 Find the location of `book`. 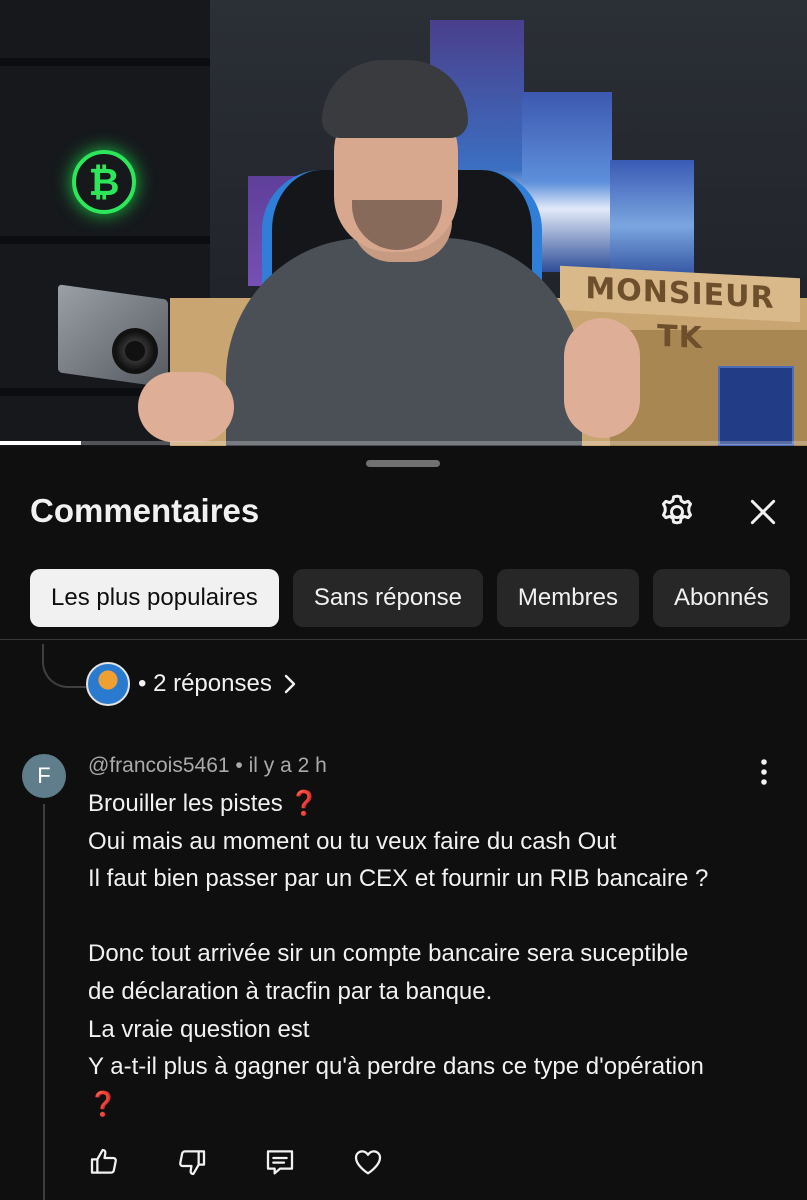

book is located at coordinates (756, 406).